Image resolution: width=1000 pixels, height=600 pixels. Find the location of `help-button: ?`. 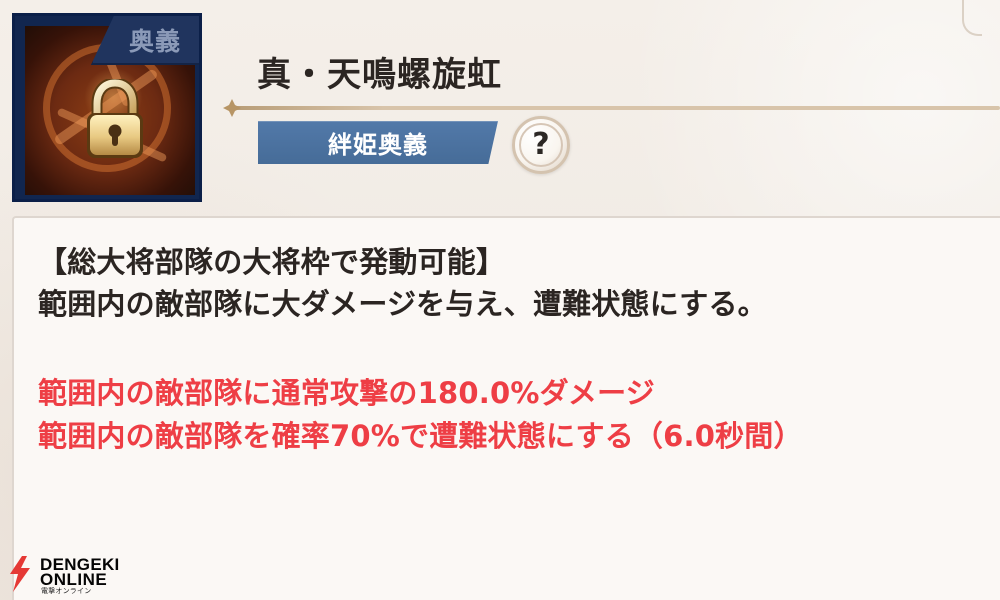

help-button: ? is located at coordinates (541, 145).